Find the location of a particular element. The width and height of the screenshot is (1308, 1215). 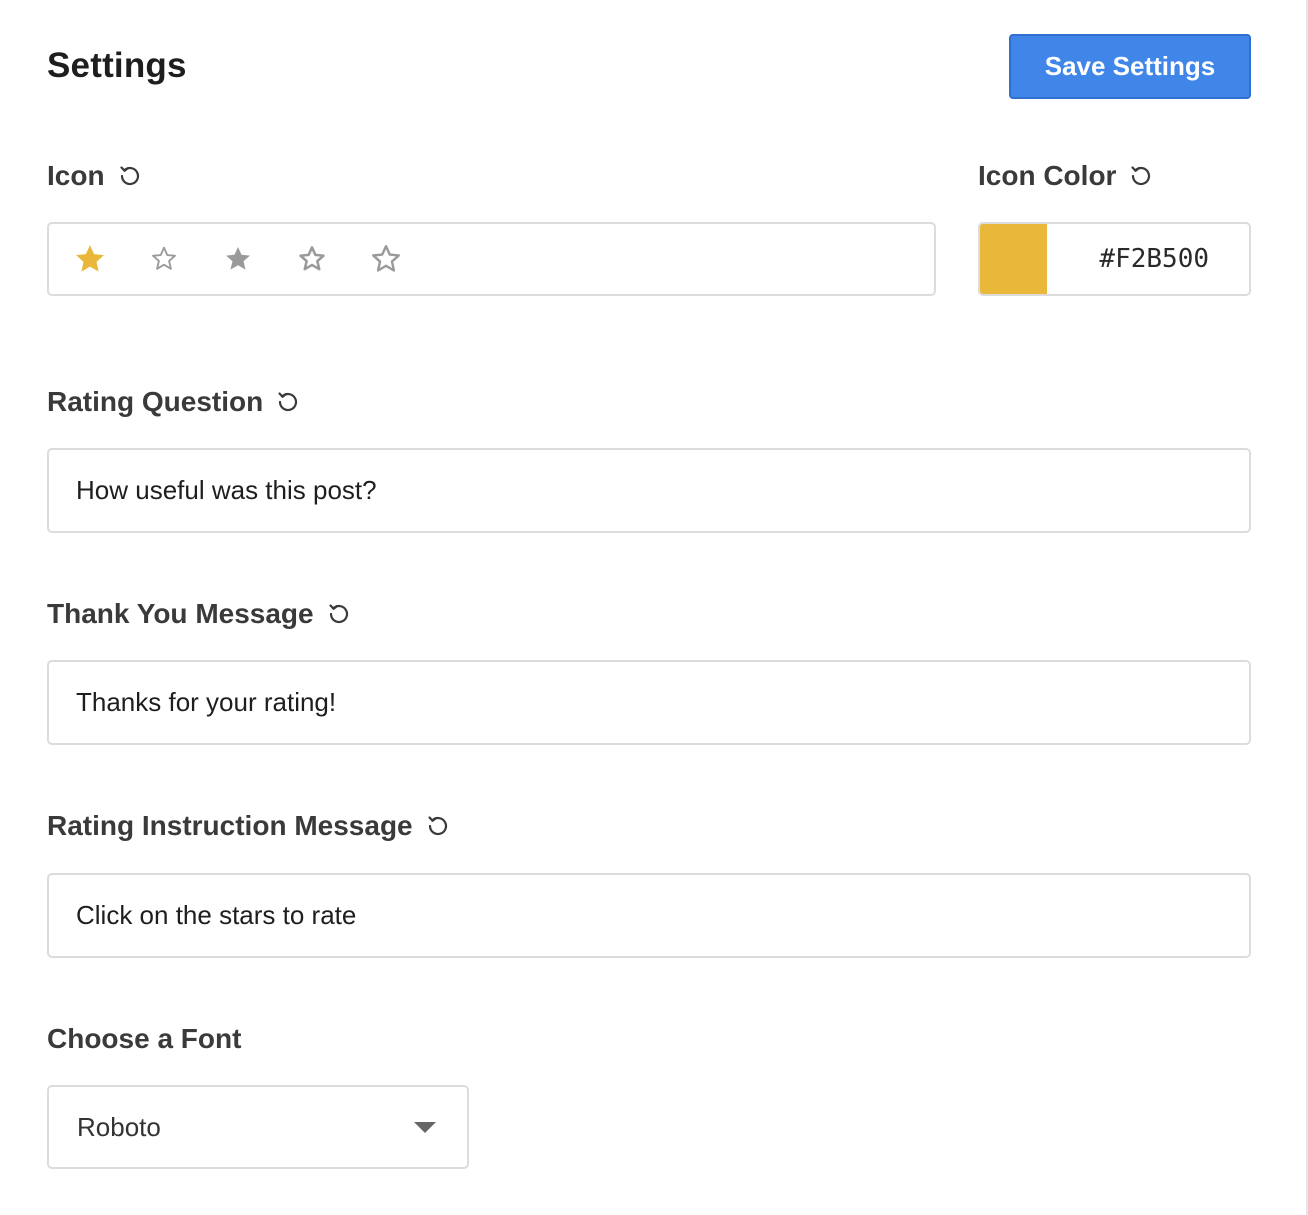

page-title: Settings is located at coordinates (117, 65).